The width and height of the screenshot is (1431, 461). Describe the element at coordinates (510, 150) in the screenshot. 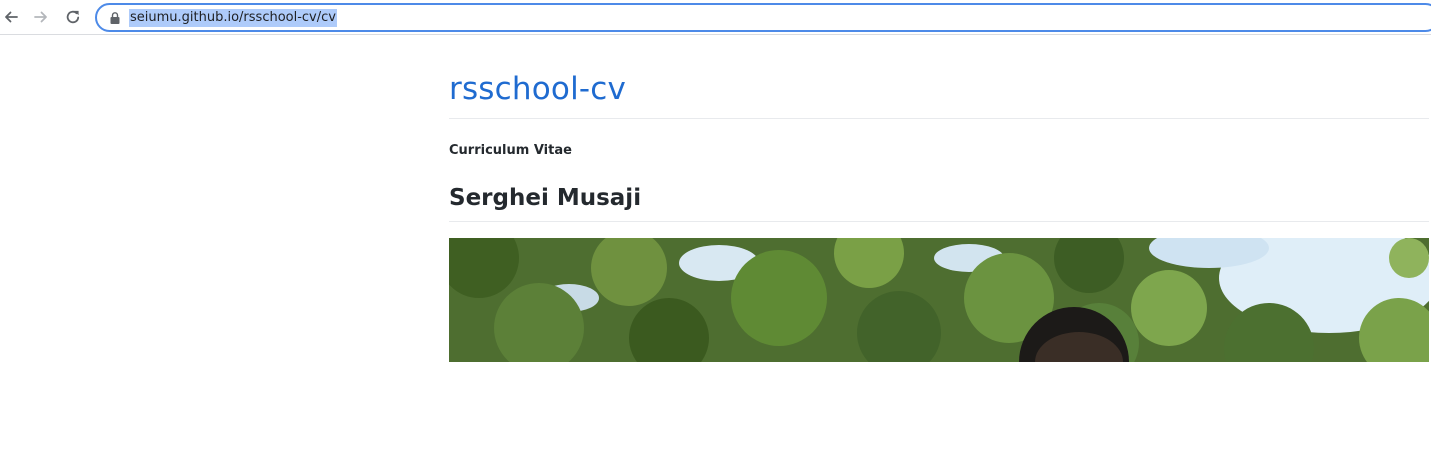

I see `page-subtitle: Curriculum Vitae` at that location.